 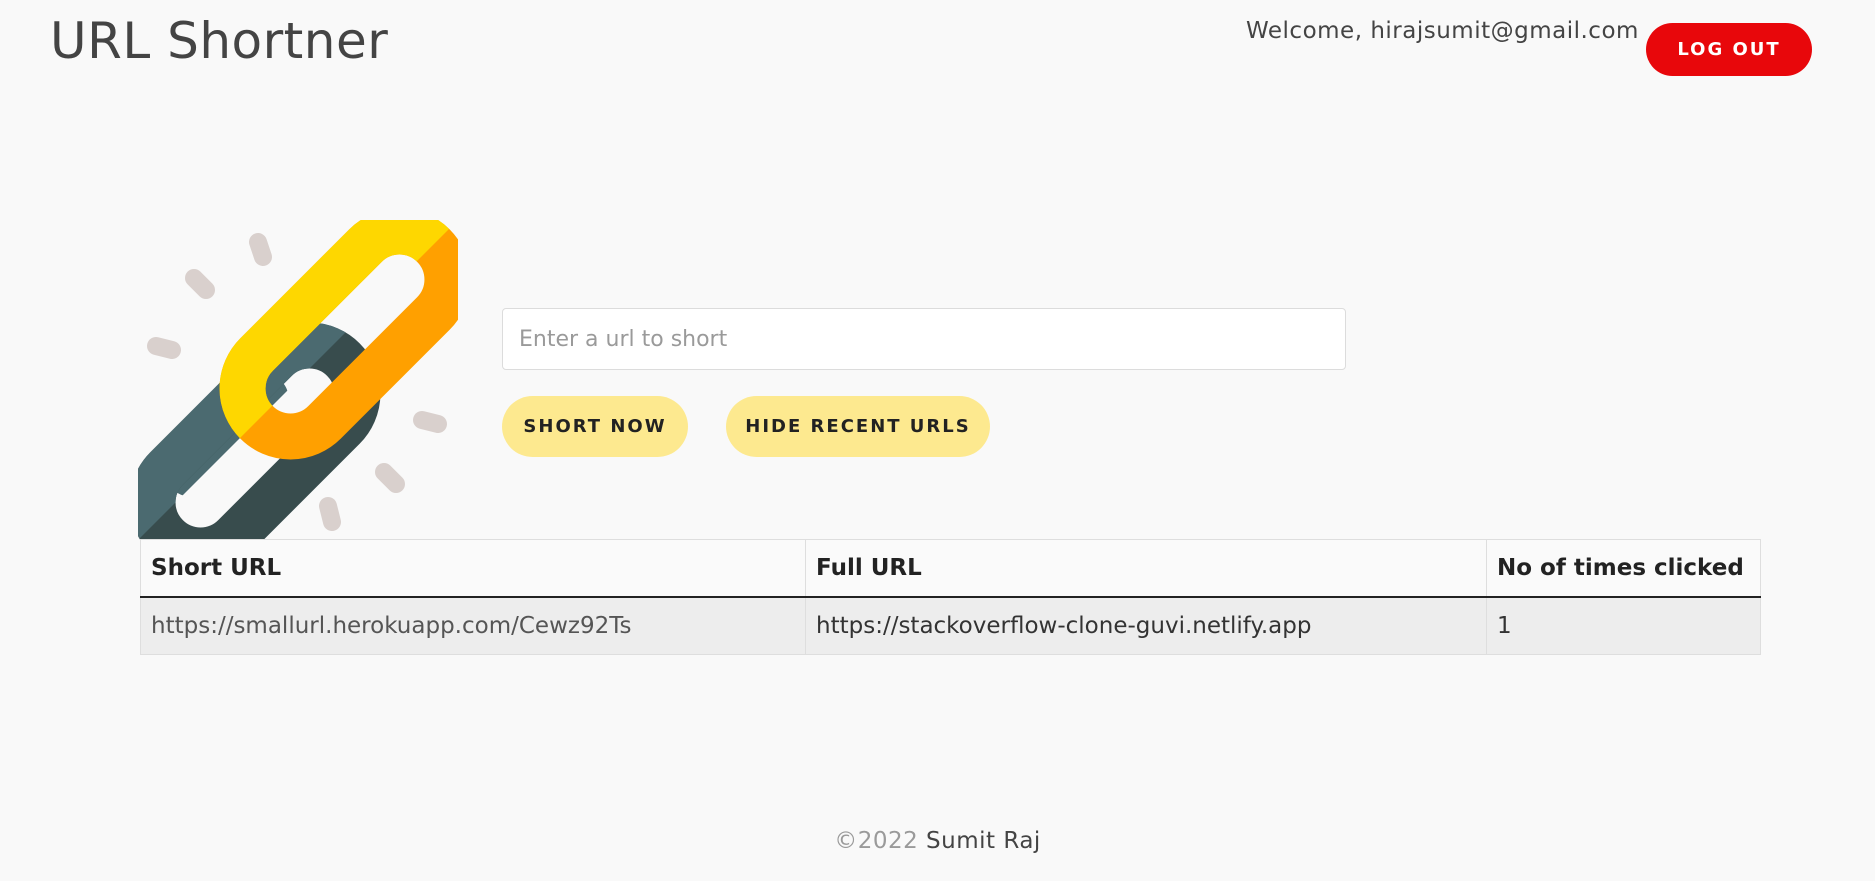 What do you see at coordinates (219, 41) in the screenshot?
I see `app-title: URL Shortner` at bounding box center [219, 41].